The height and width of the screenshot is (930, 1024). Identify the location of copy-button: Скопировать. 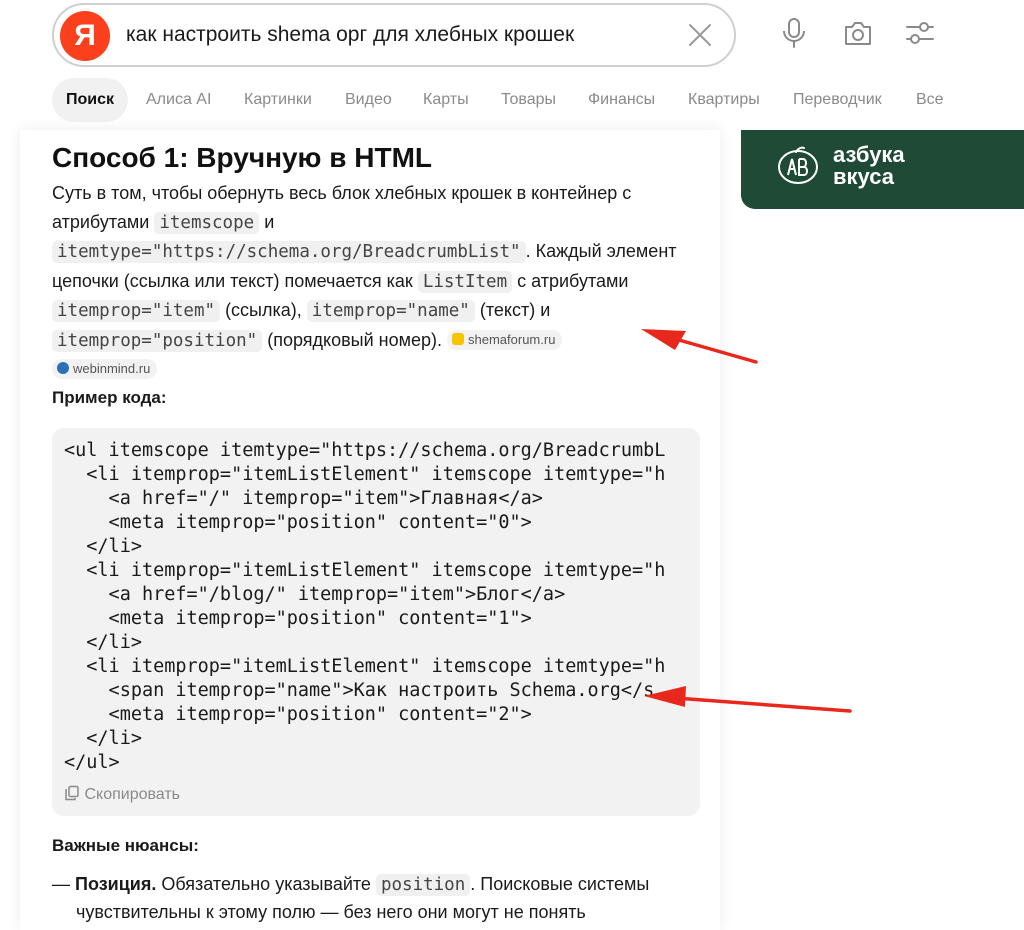
(122, 794).